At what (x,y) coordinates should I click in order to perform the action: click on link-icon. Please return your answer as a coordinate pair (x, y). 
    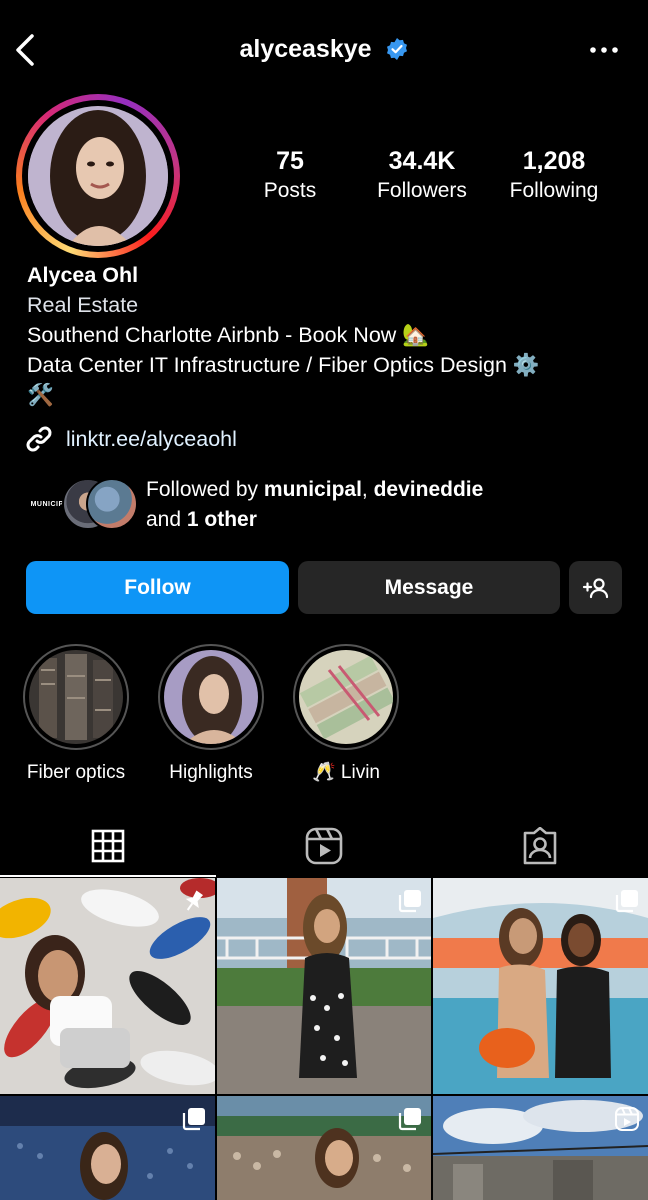
    Looking at the image, I should click on (39, 439).